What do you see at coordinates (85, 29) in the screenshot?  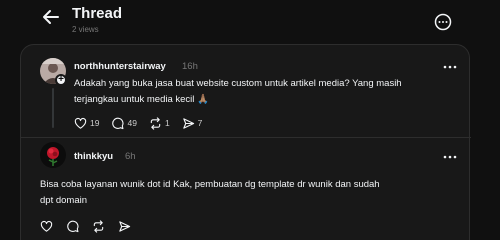 I see `view-count: 2 views` at bounding box center [85, 29].